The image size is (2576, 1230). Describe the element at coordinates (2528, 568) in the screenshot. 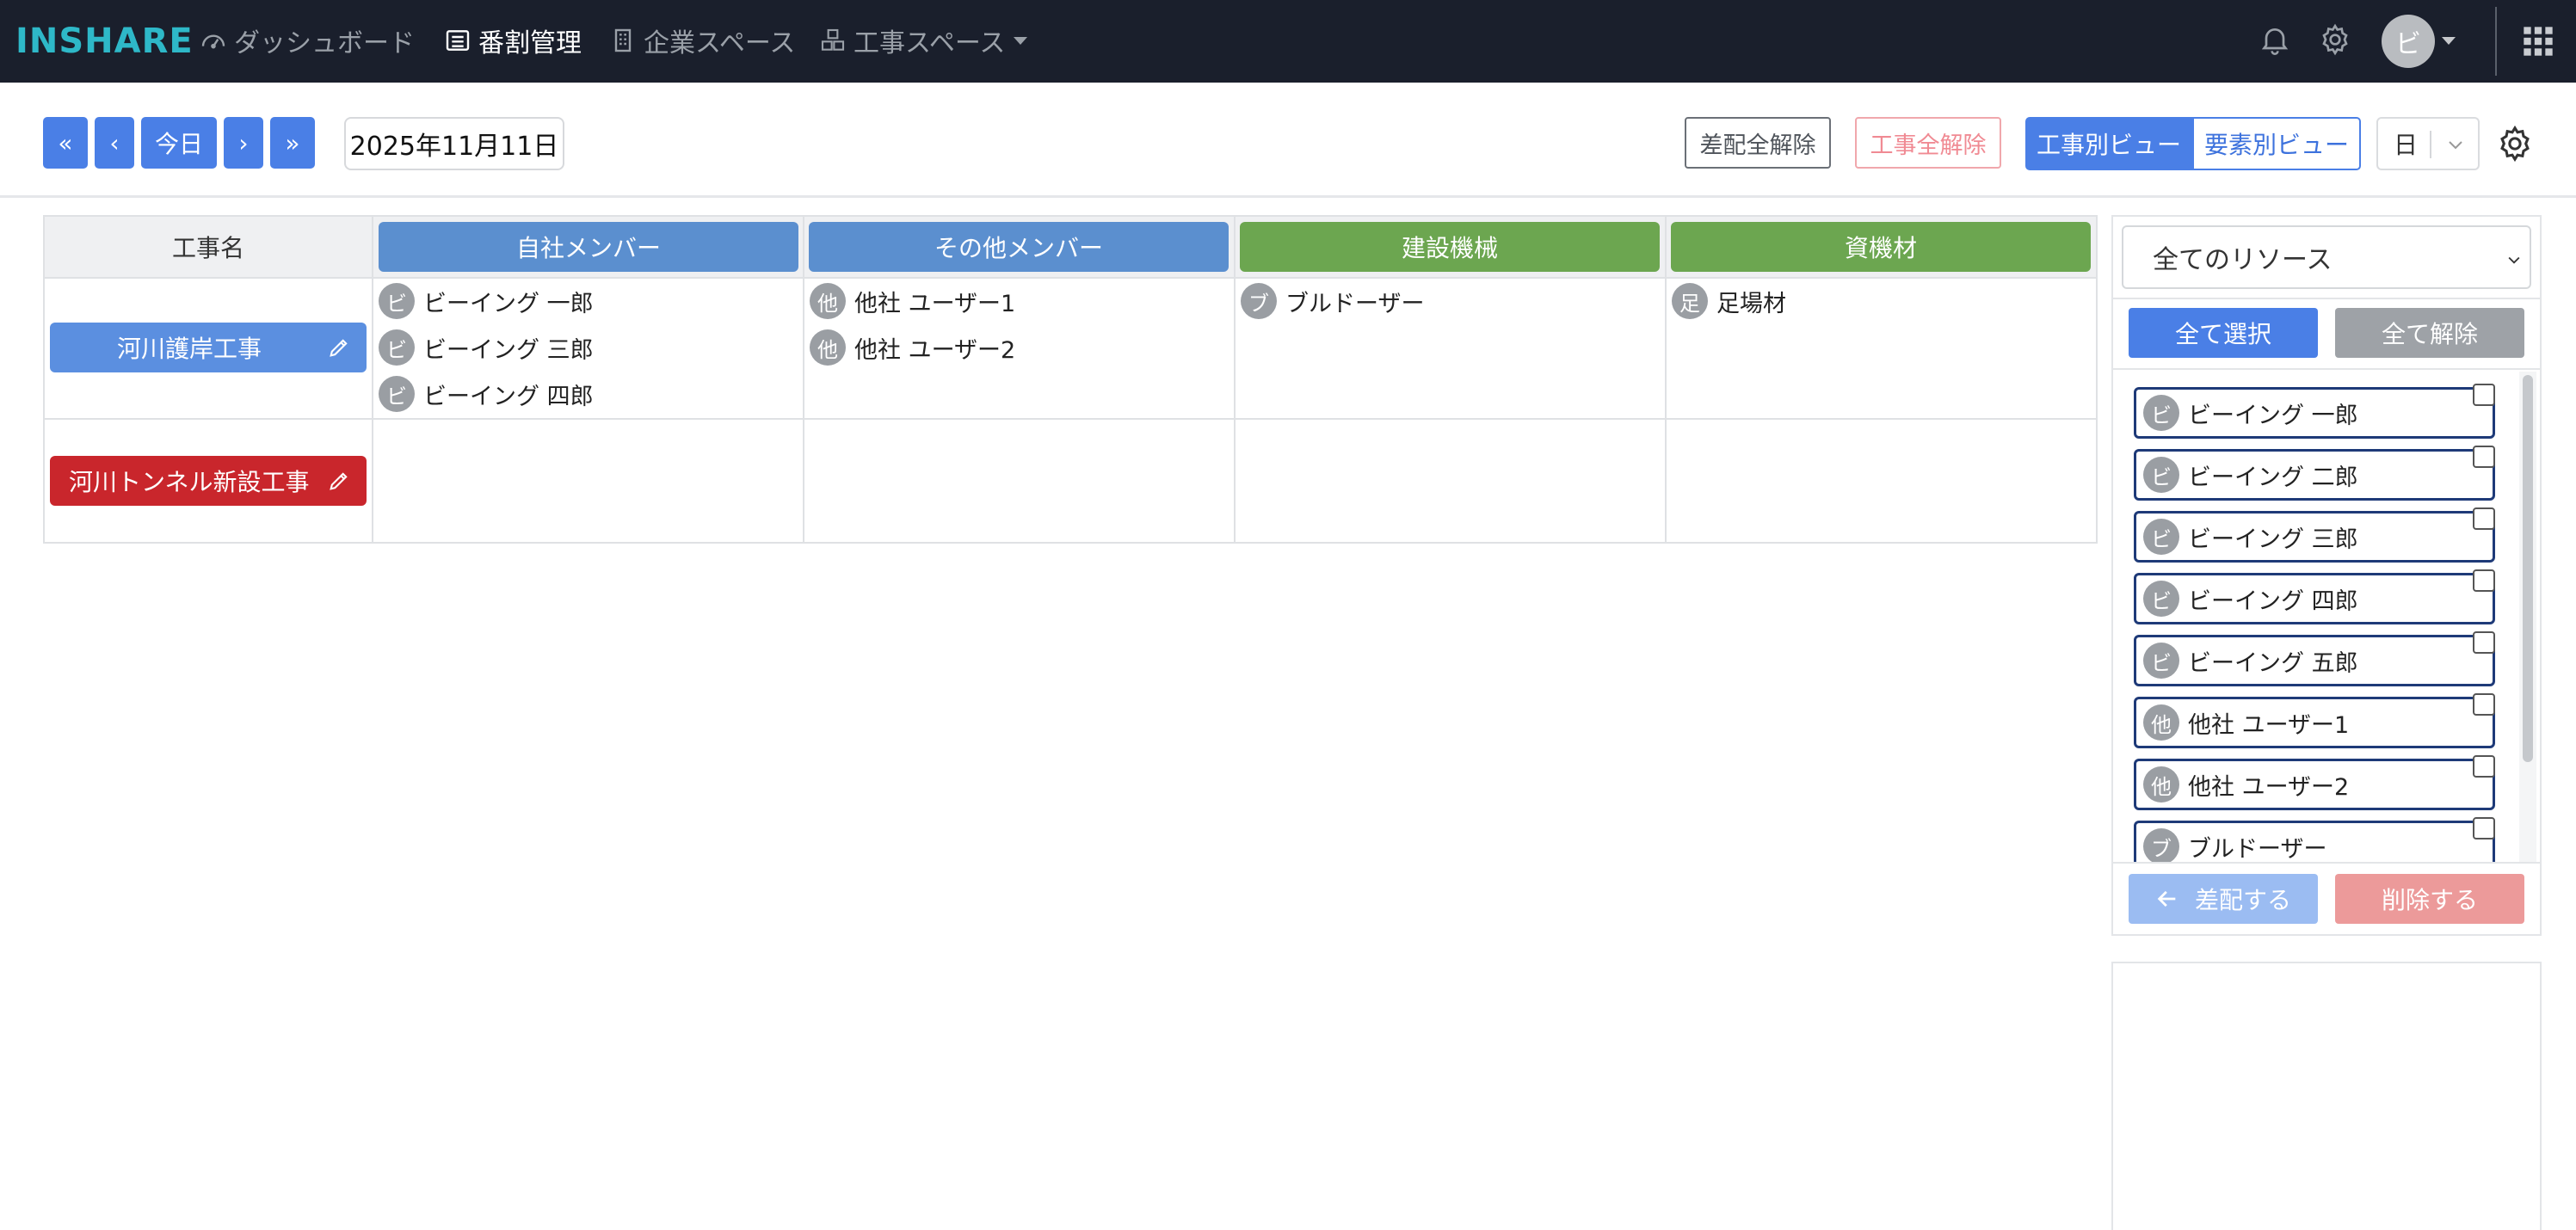

I see `scrollbar-thumb` at that location.